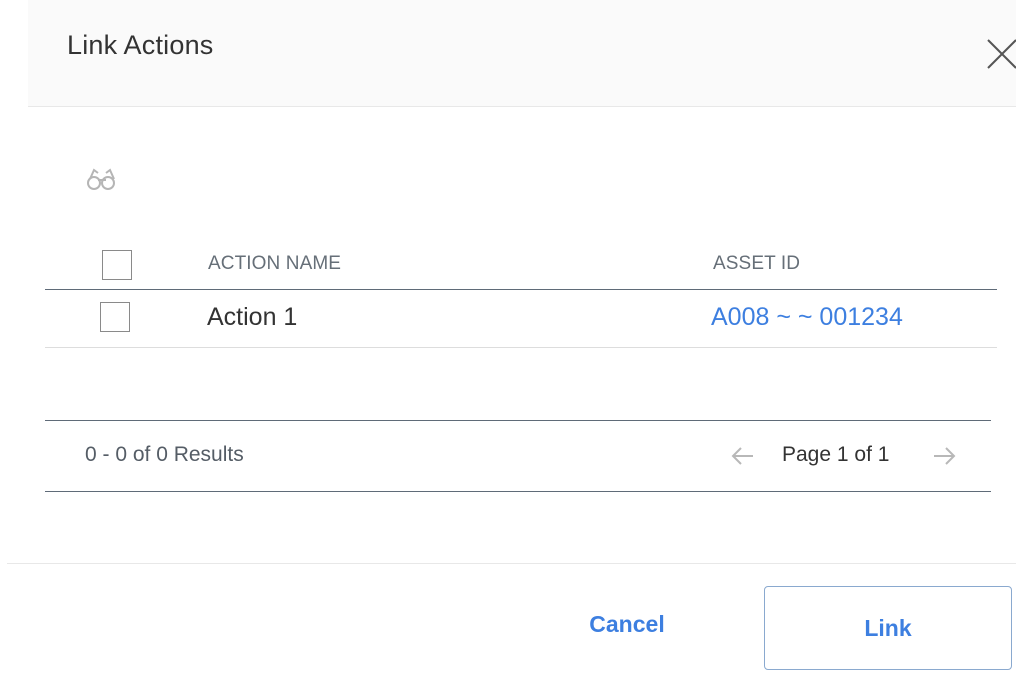 The image size is (1016, 676). I want to click on results-count: 0 - 0 of 0 Results, so click(164, 454).